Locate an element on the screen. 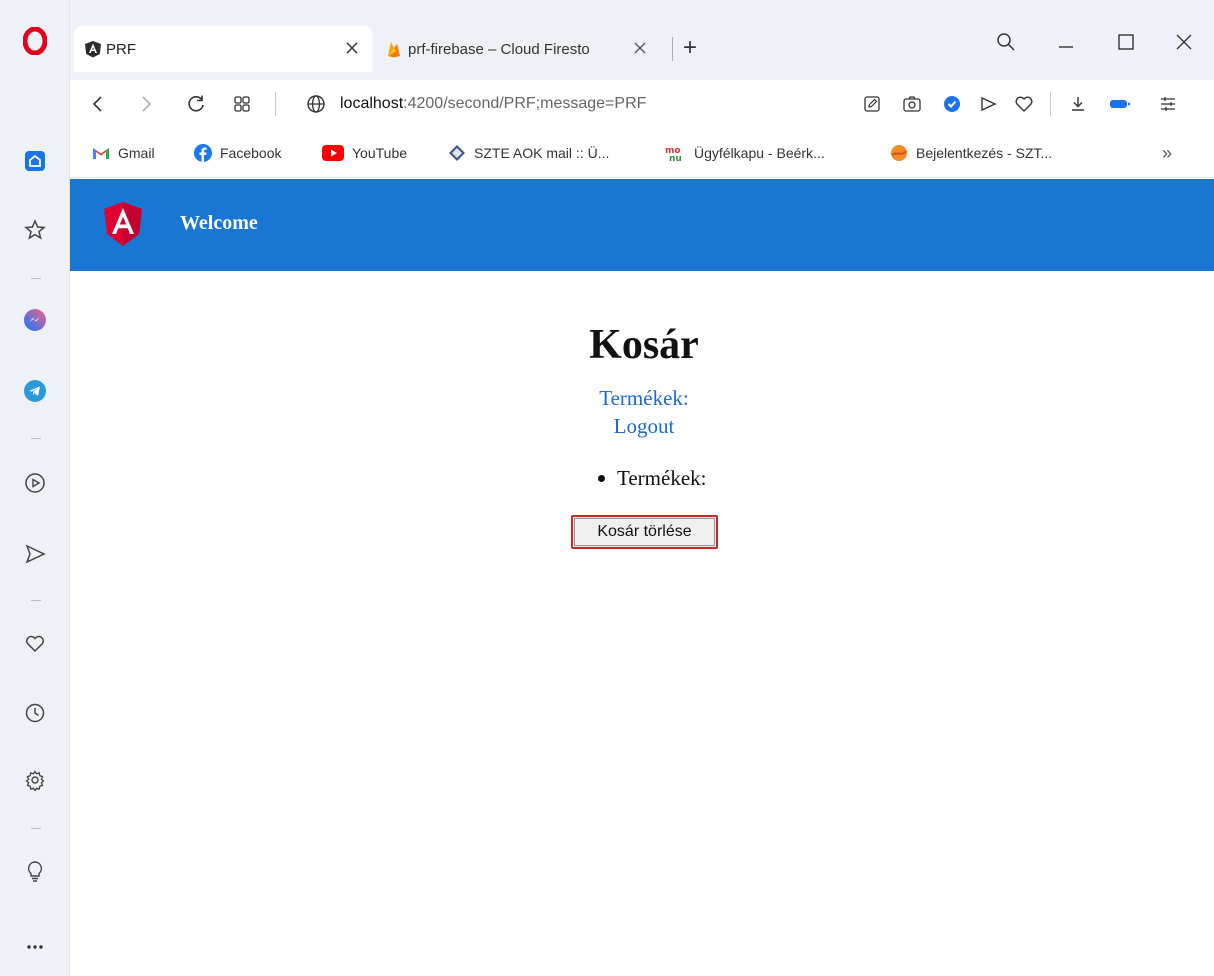  bullet-dot is located at coordinates (601, 478).